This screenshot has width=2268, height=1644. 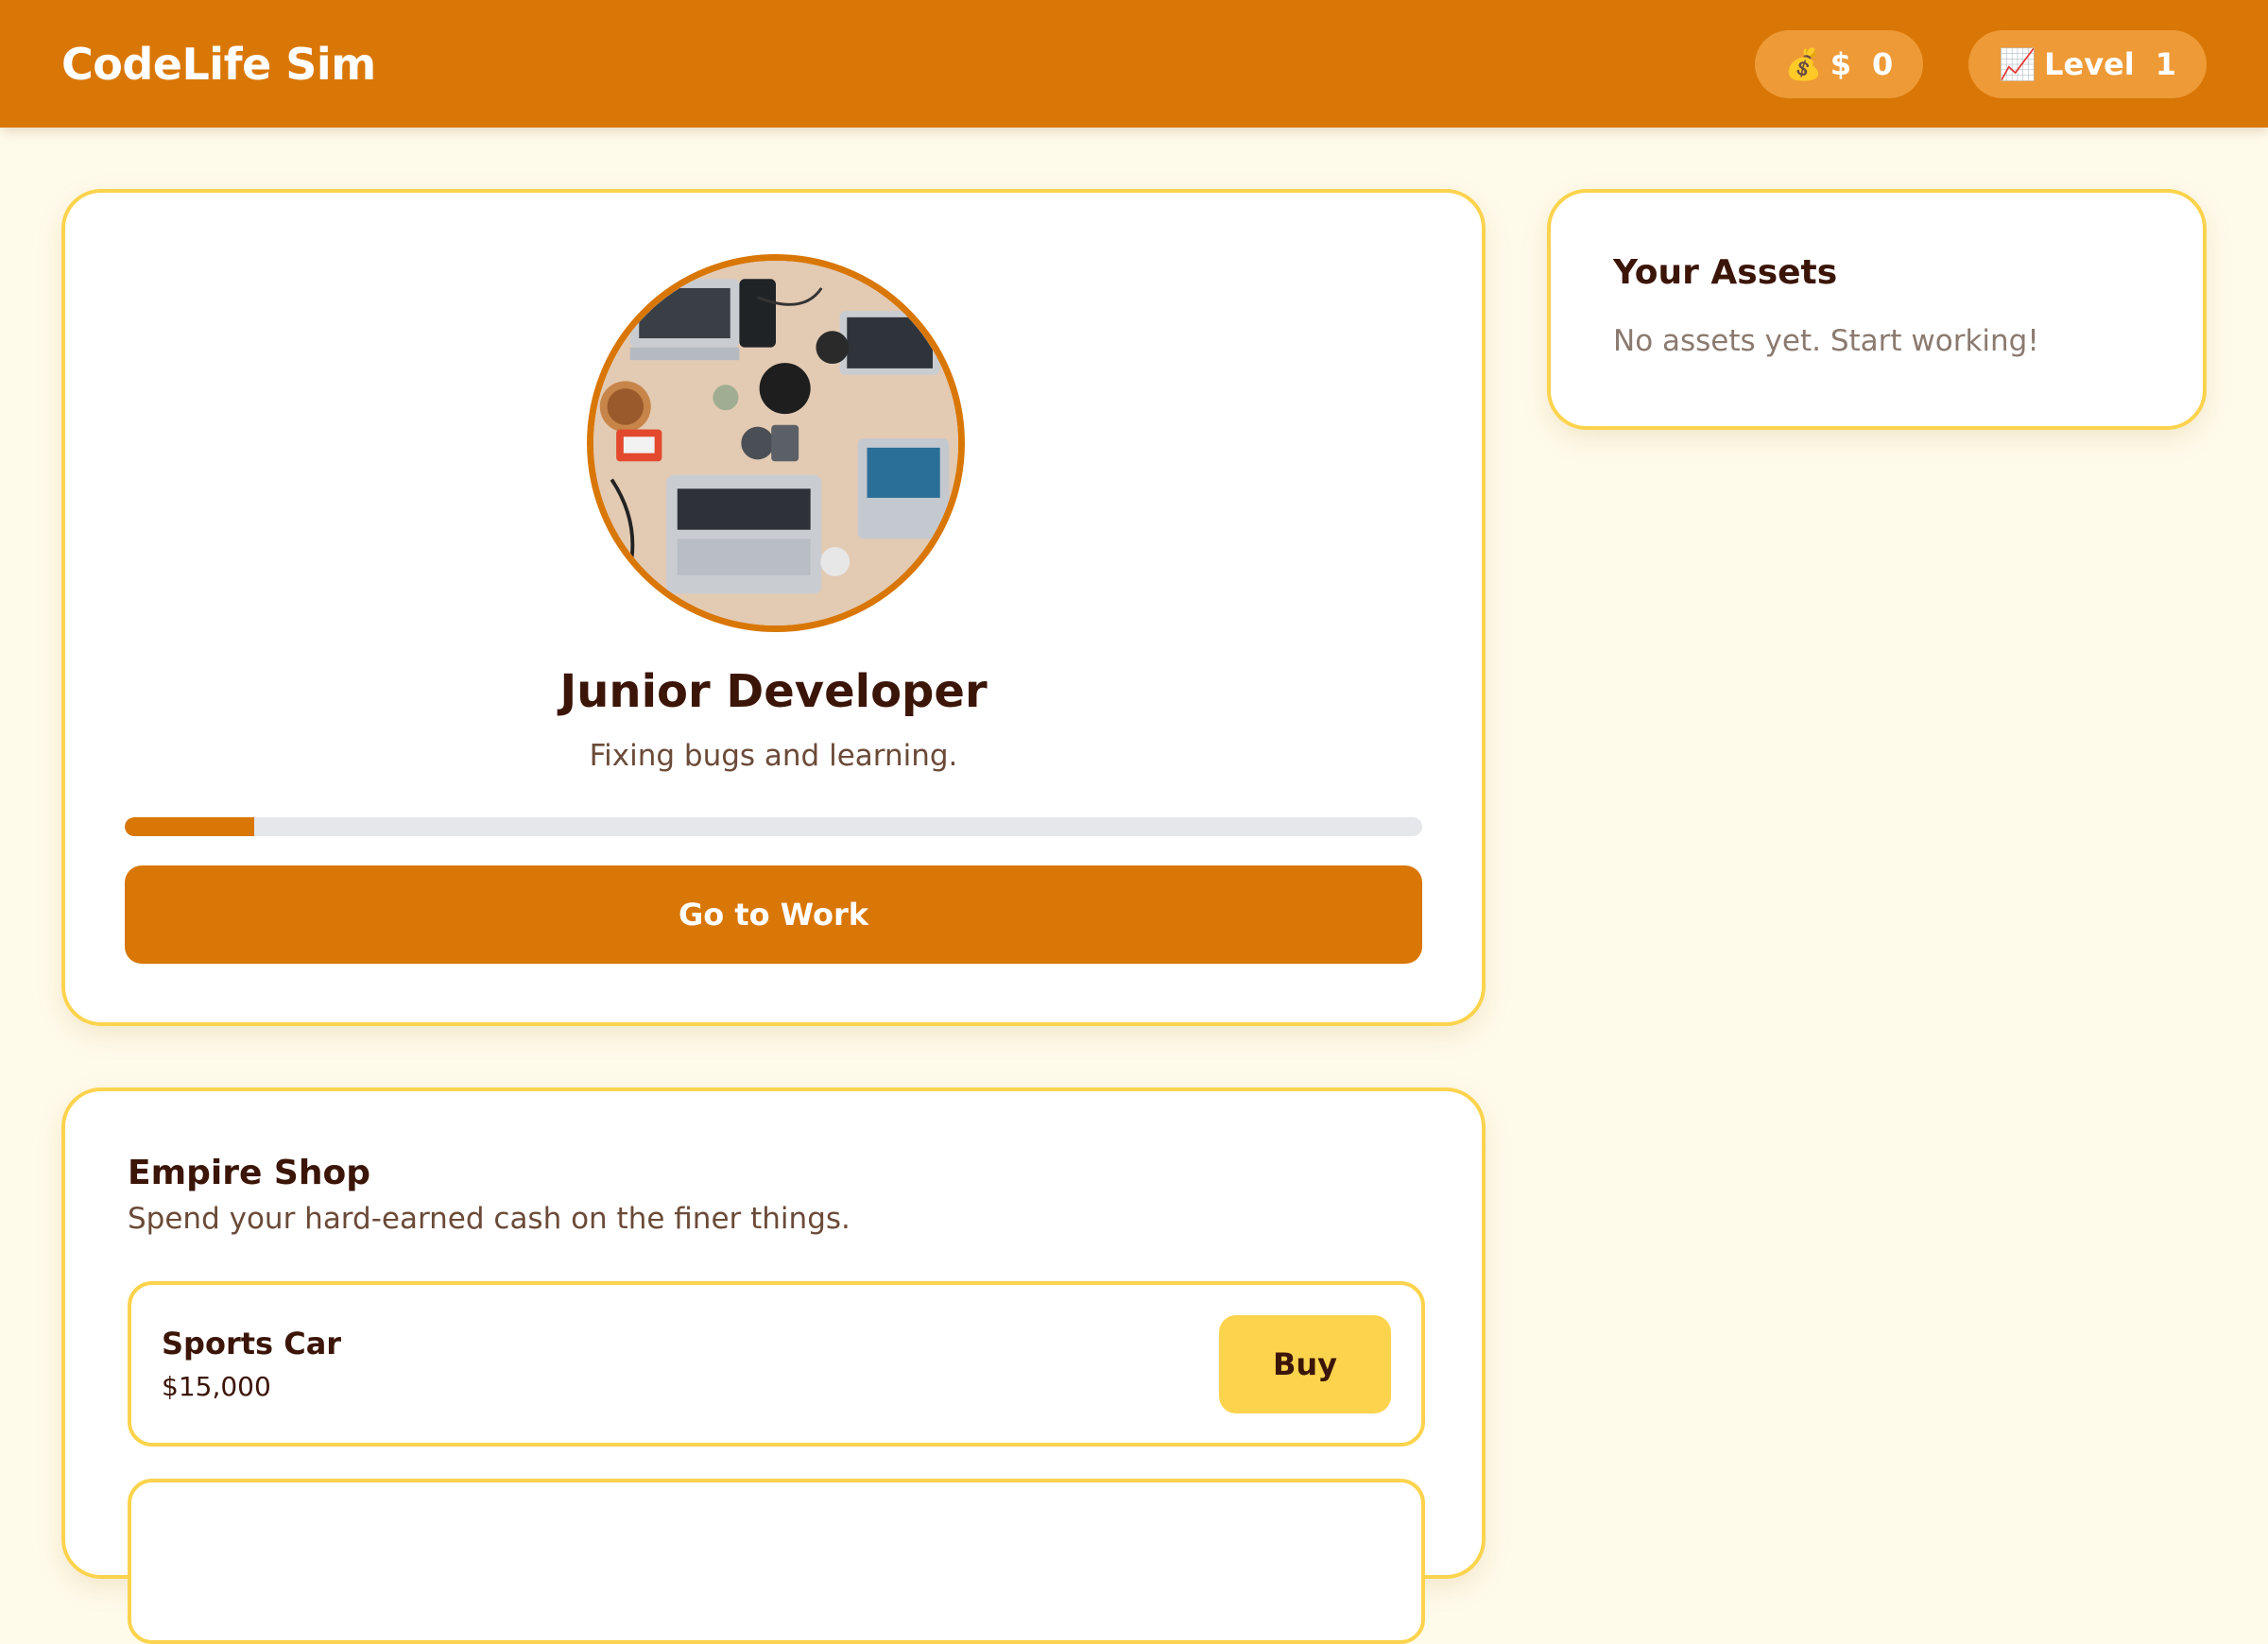 I want to click on assets-empty-message: No assets yet. Start working!, so click(x=1826, y=341).